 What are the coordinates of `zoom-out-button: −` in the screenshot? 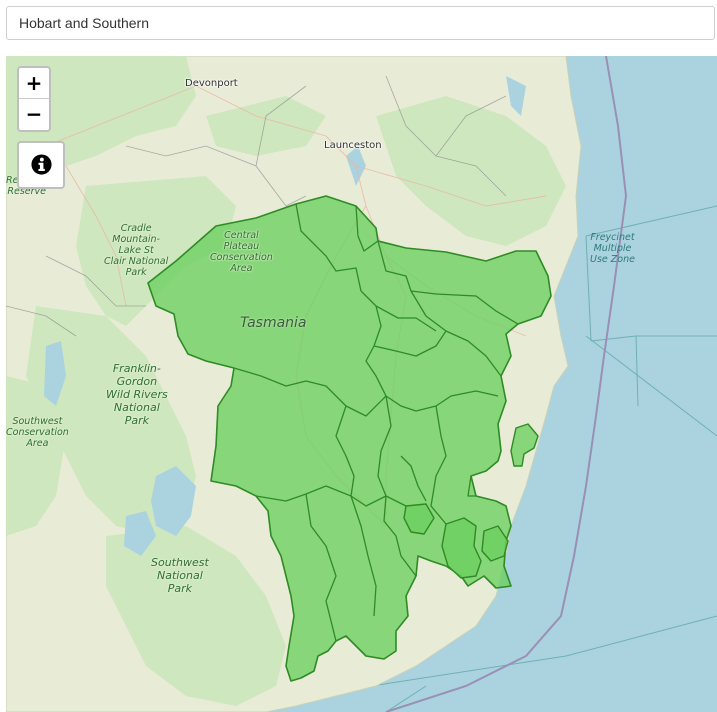 It's located at (34, 114).